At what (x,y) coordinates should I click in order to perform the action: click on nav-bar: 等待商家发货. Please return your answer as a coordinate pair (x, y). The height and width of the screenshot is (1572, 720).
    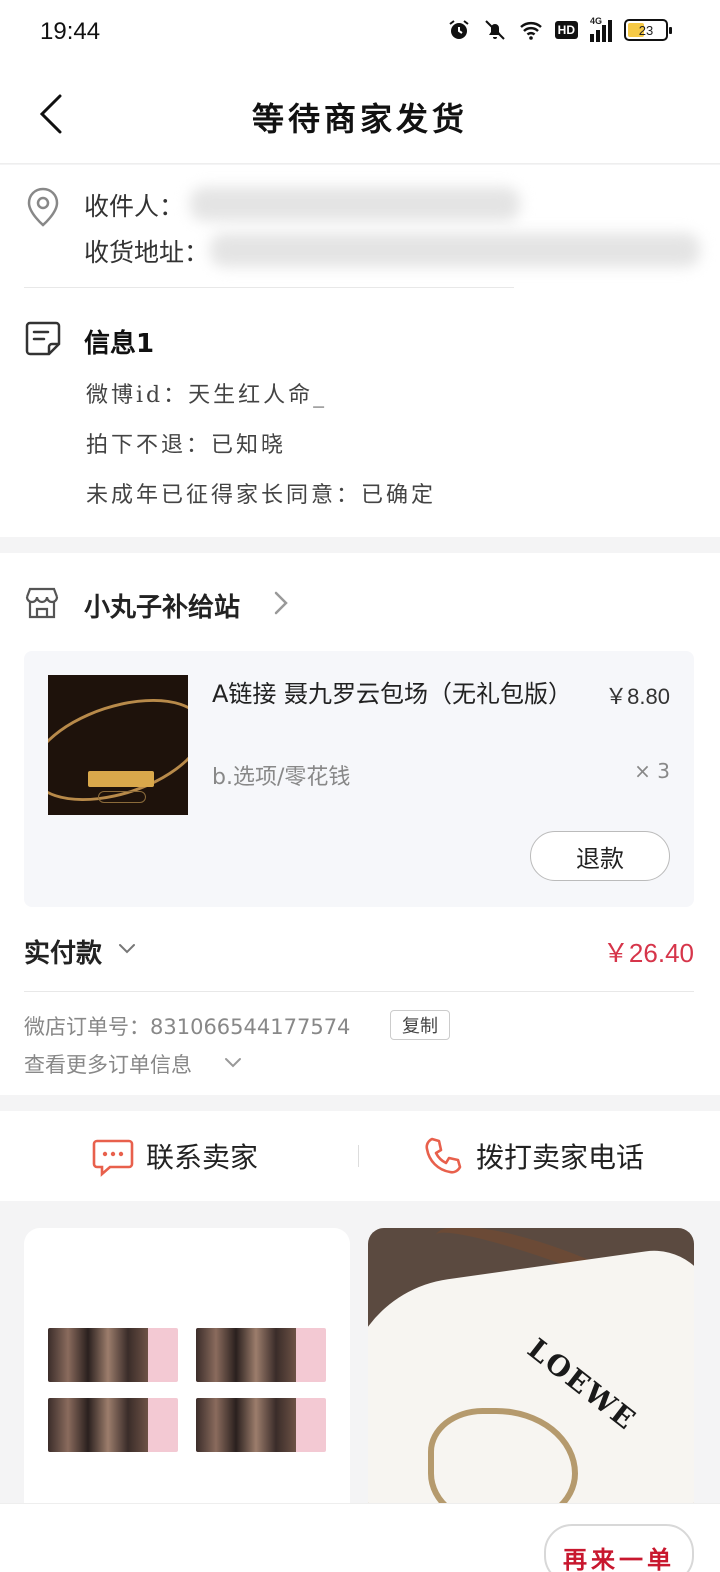
    Looking at the image, I should click on (360, 114).